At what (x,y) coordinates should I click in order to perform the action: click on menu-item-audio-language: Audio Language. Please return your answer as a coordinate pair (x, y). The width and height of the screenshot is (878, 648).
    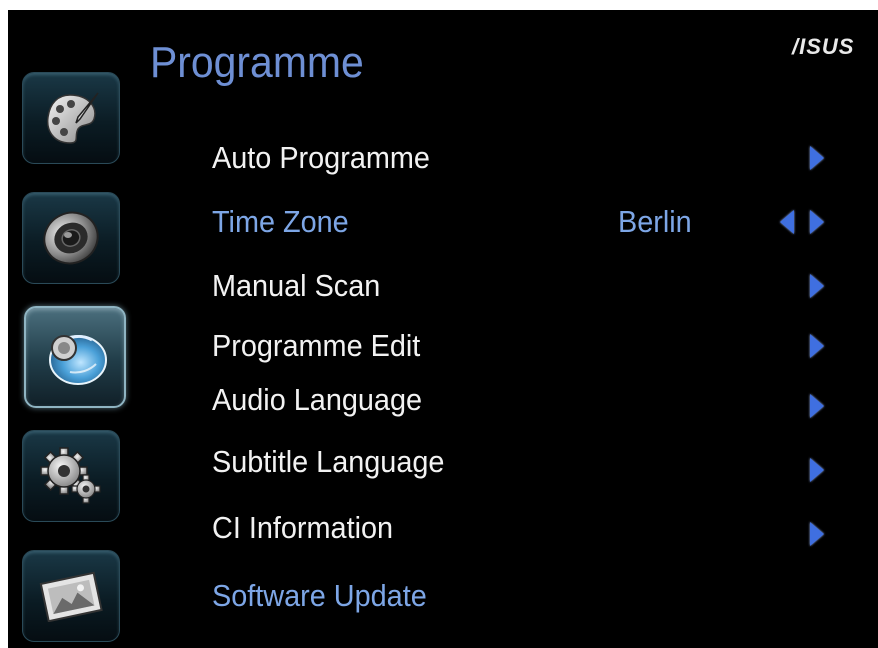
    Looking at the image, I should click on (443, 400).